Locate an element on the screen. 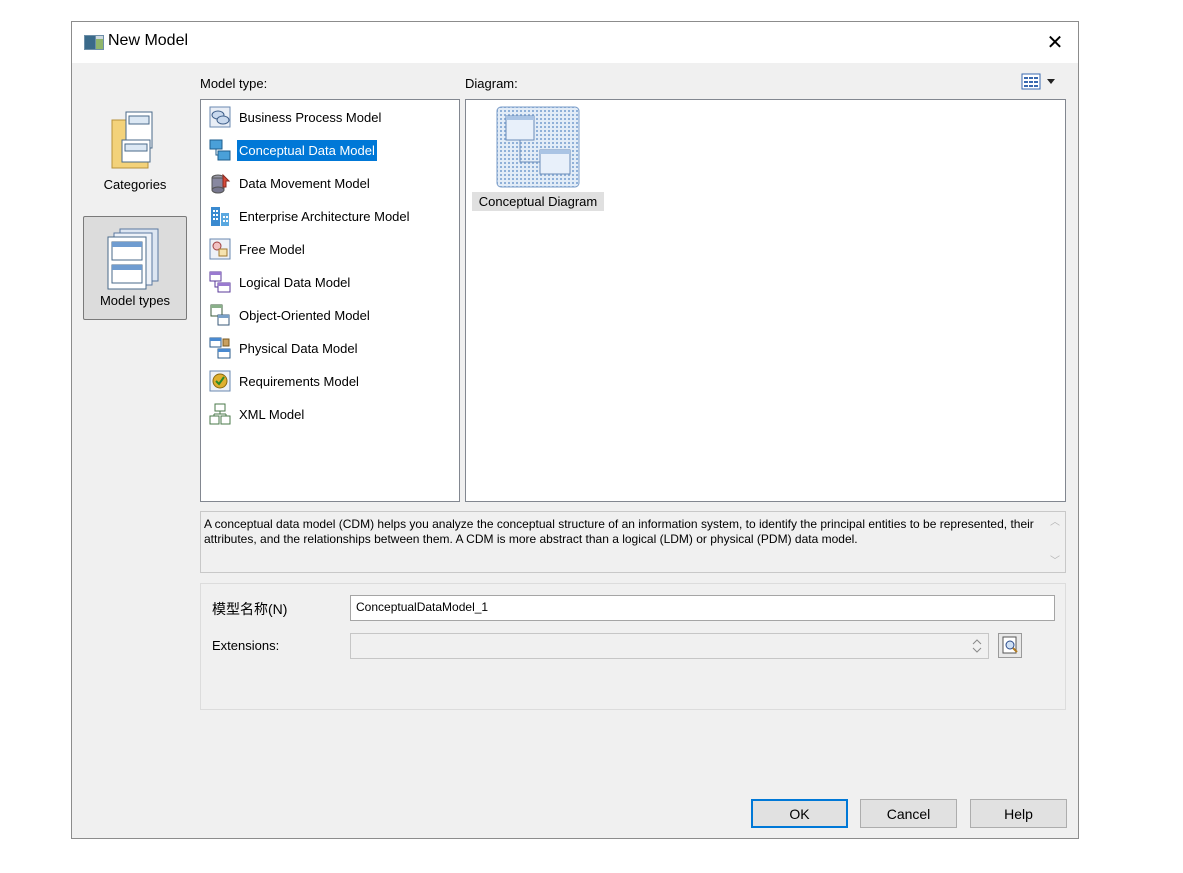 This screenshot has width=1183, height=873. list-item-object-oriented-model: Object-Oriented Model is located at coordinates (290, 315).